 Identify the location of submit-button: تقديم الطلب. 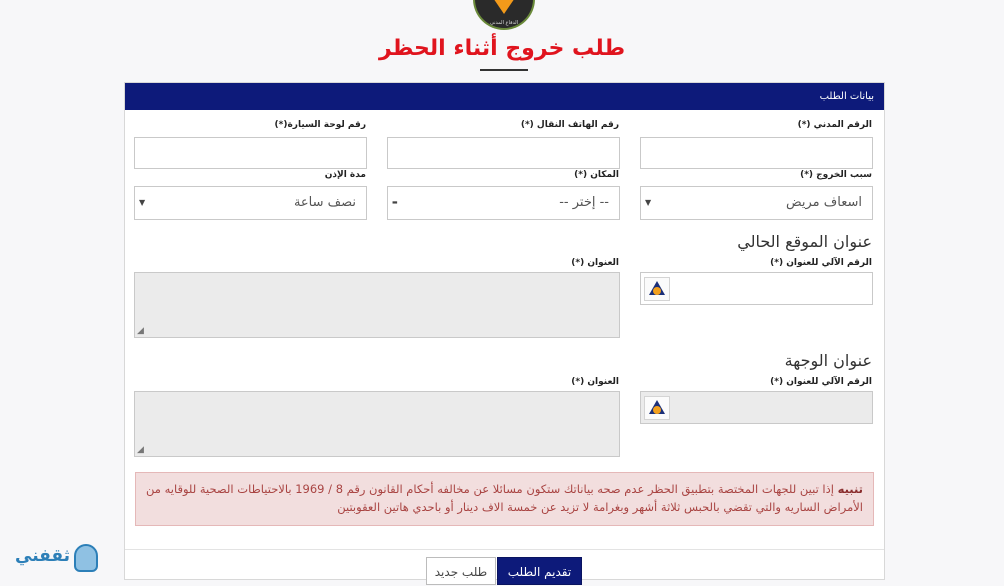
(539, 571).